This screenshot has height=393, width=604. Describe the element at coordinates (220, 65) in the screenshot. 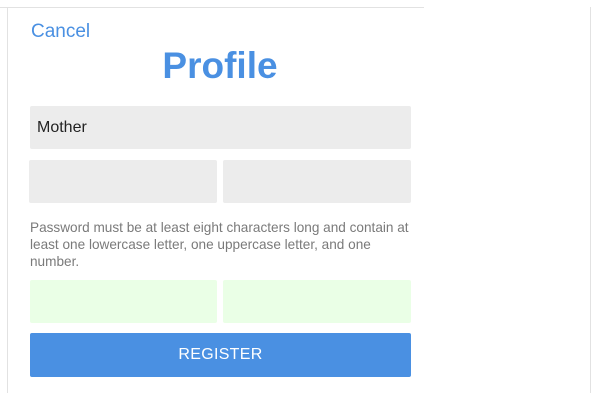

I see `page-title: Profile` at that location.